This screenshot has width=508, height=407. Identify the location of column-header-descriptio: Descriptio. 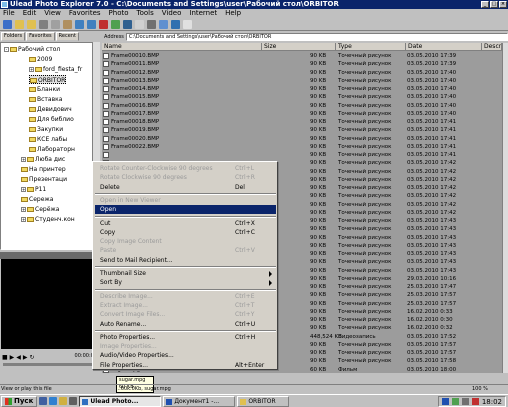
(492, 47).